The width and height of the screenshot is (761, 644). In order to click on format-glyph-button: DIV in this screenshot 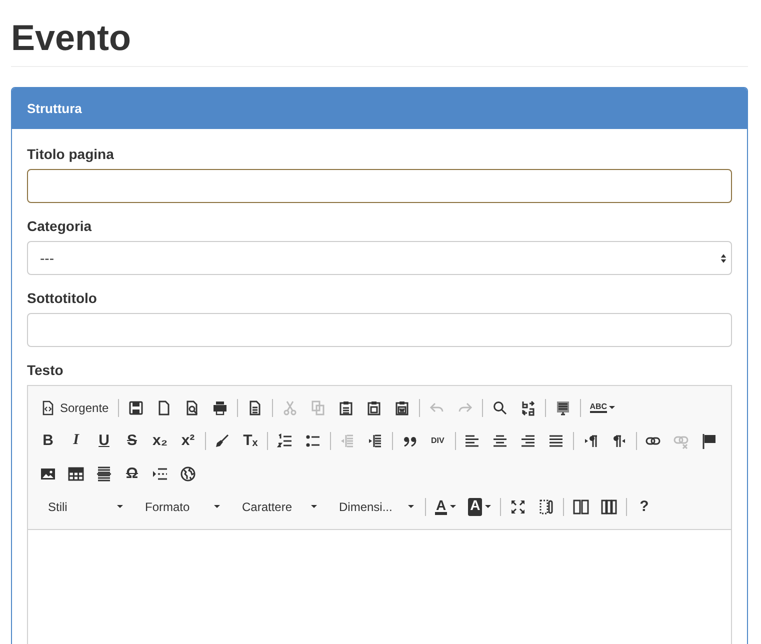, I will do `click(438, 441)`.